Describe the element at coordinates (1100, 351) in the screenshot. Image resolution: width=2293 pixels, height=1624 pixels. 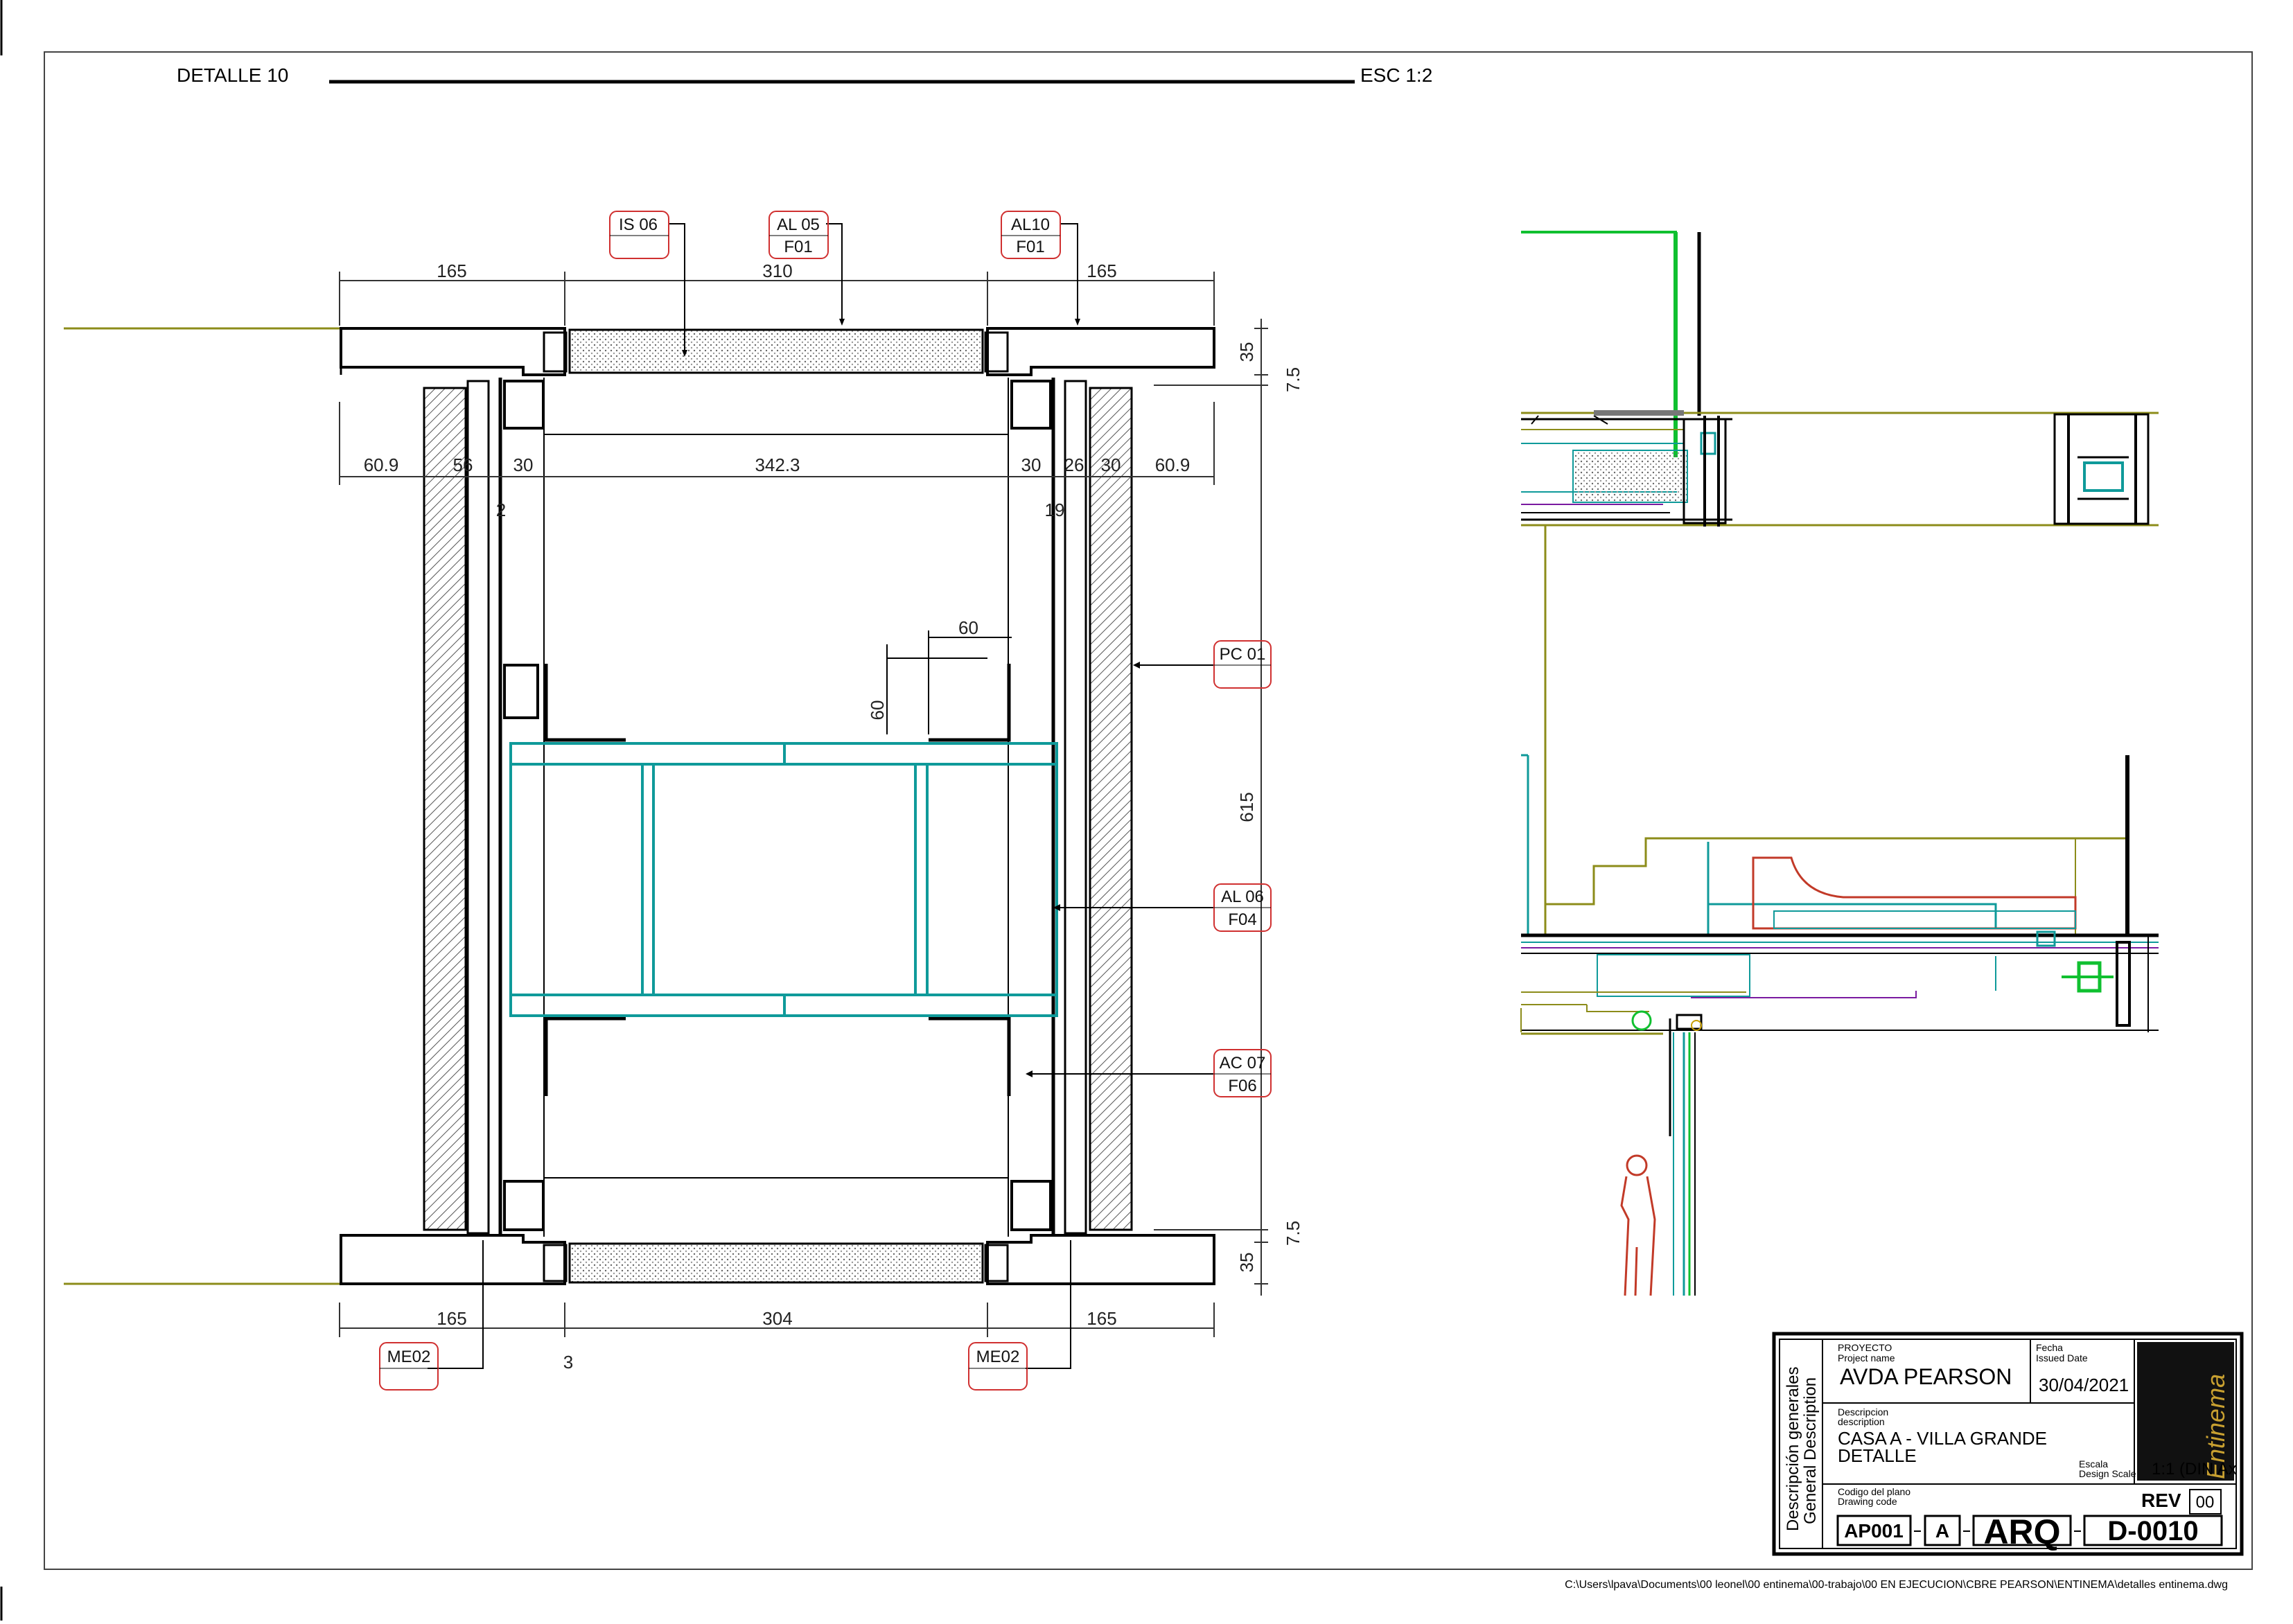
I see `top-frame-right` at that location.